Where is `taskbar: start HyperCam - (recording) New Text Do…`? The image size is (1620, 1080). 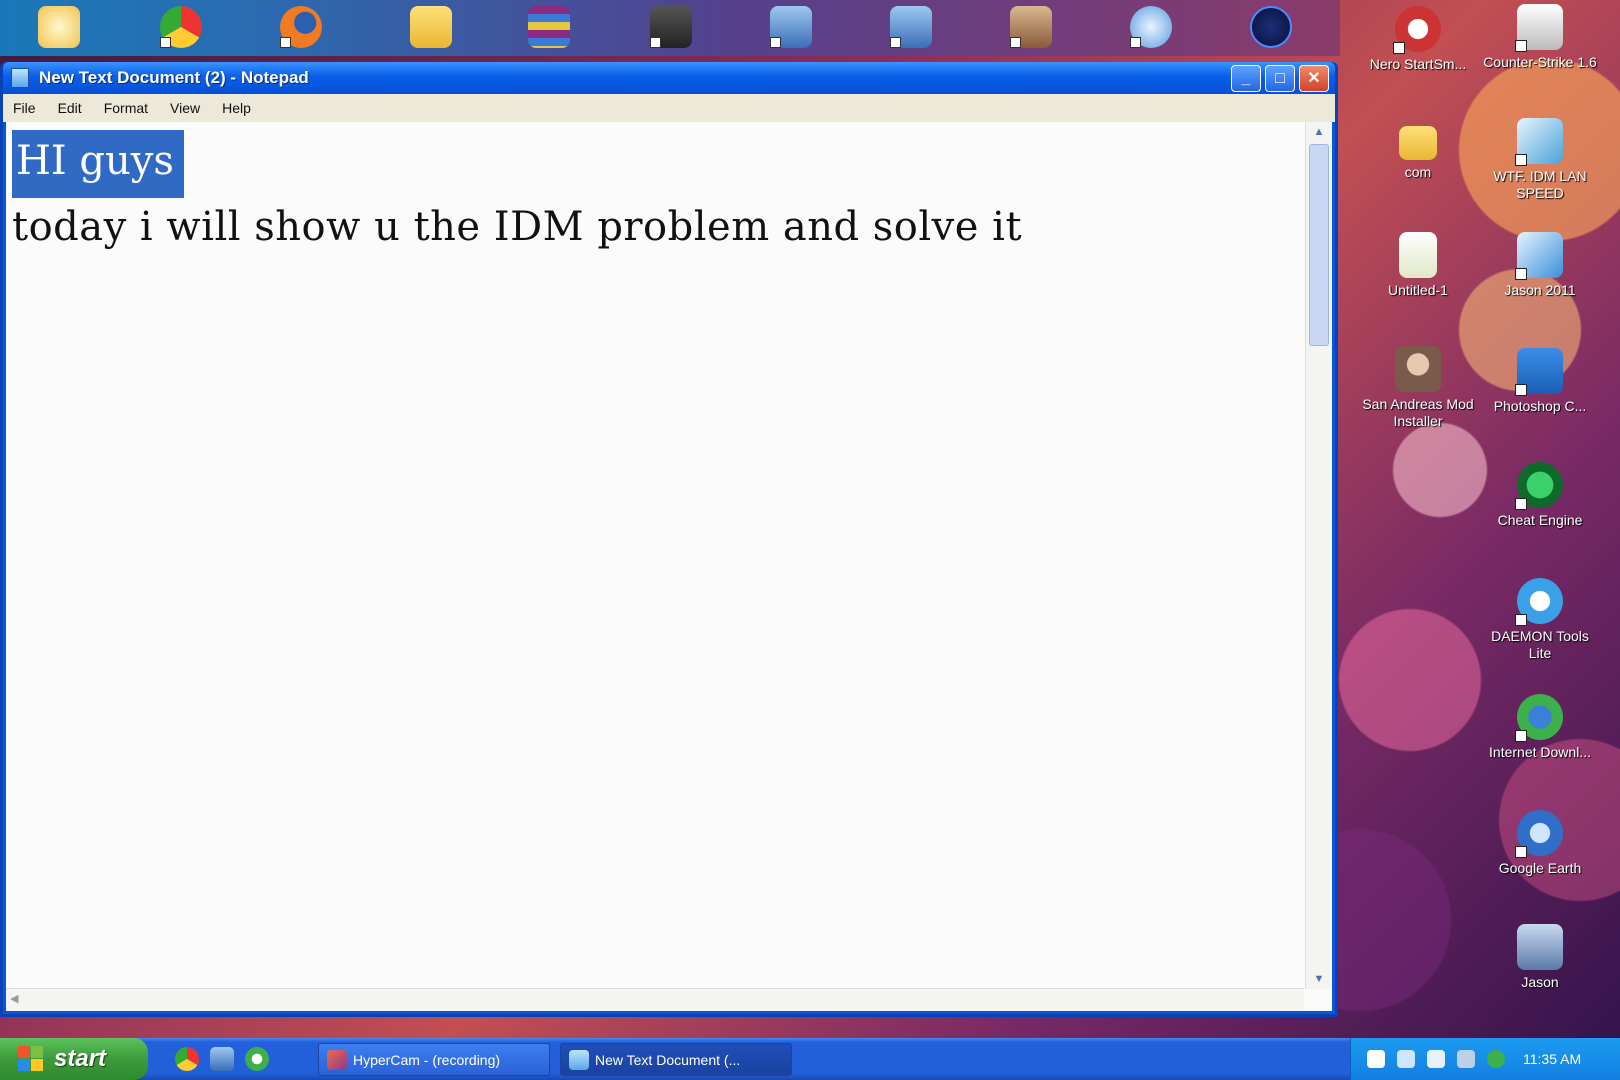
taskbar: start HyperCam - (recording) New Text Do… is located at coordinates (810, 1059).